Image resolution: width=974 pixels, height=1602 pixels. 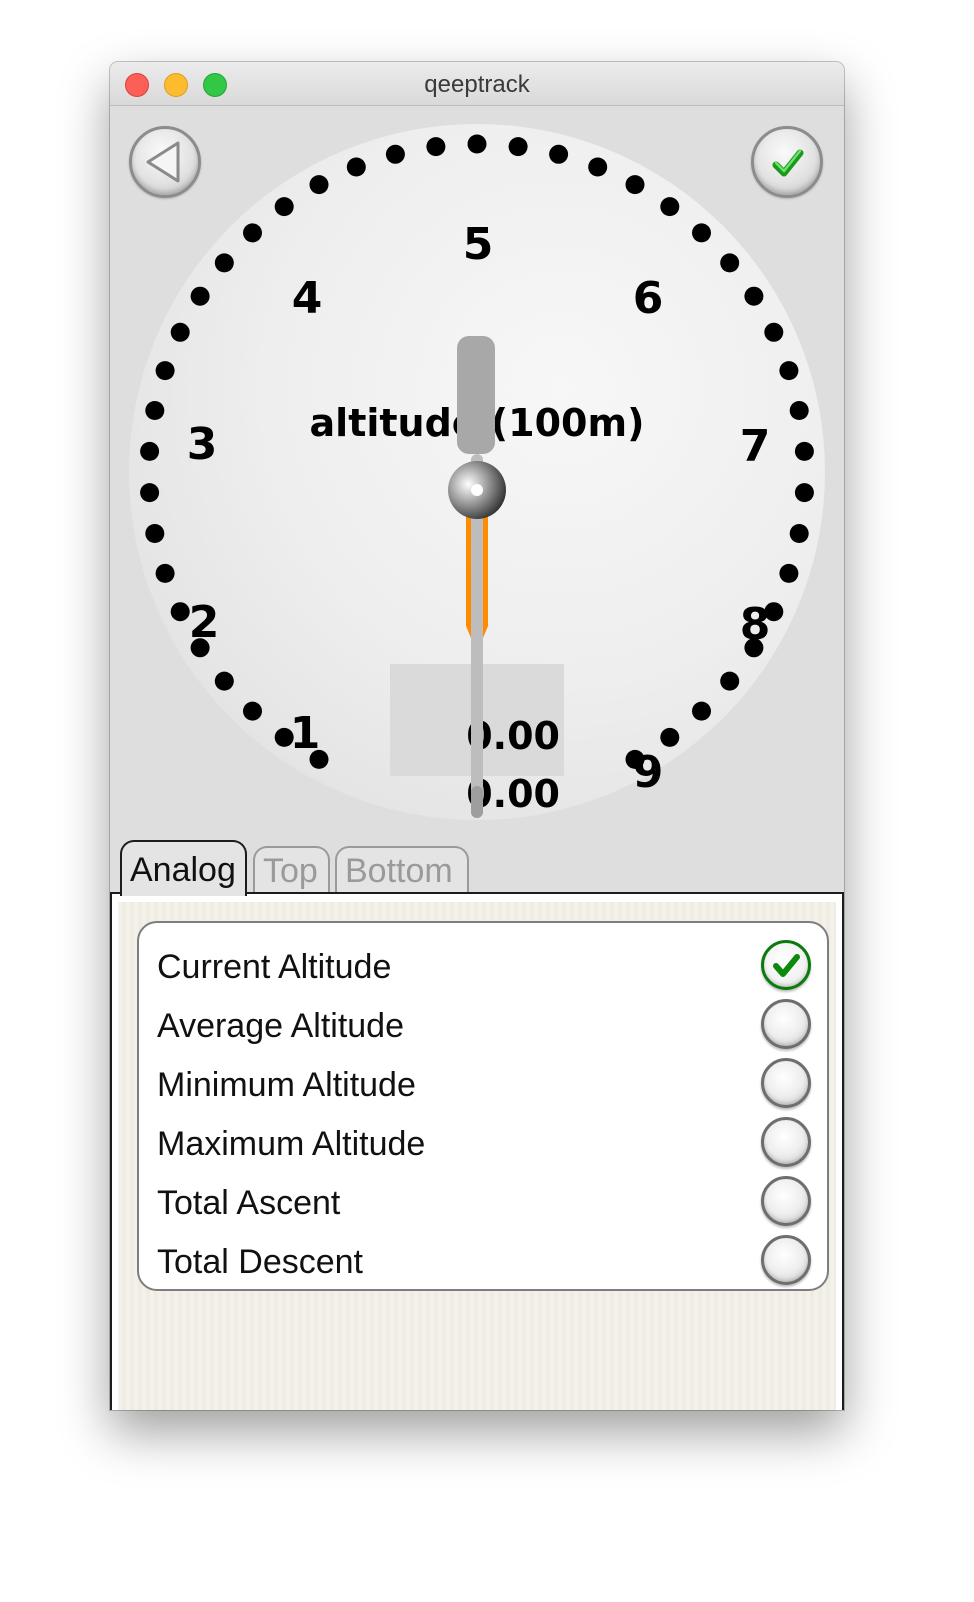 I want to click on back-triangle-icon, so click(x=163, y=162).